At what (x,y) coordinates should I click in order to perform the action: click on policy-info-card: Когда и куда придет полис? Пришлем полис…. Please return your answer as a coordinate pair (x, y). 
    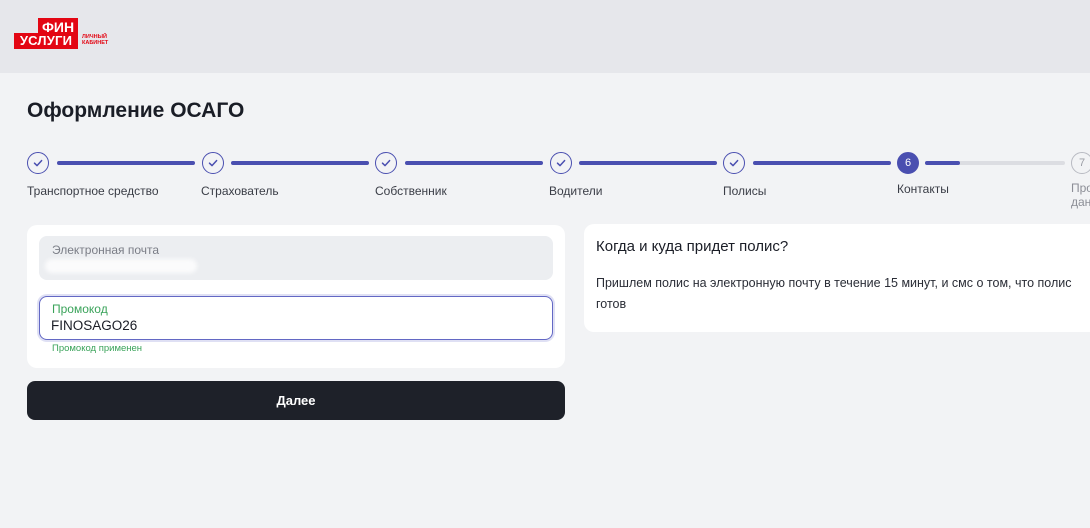
    Looking at the image, I should click on (837, 278).